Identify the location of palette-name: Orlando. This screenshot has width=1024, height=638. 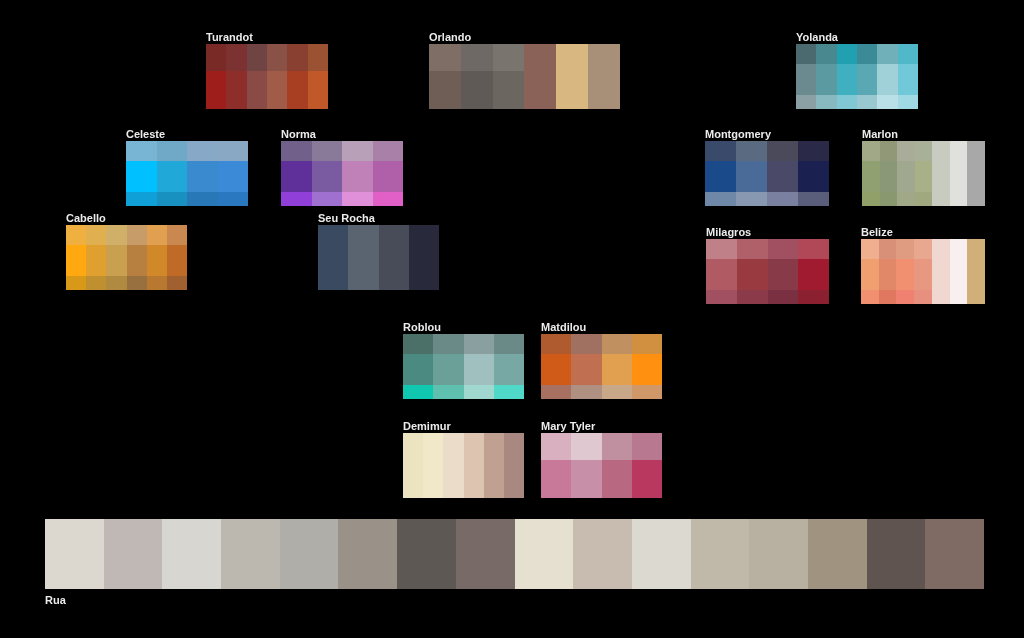
(450, 37).